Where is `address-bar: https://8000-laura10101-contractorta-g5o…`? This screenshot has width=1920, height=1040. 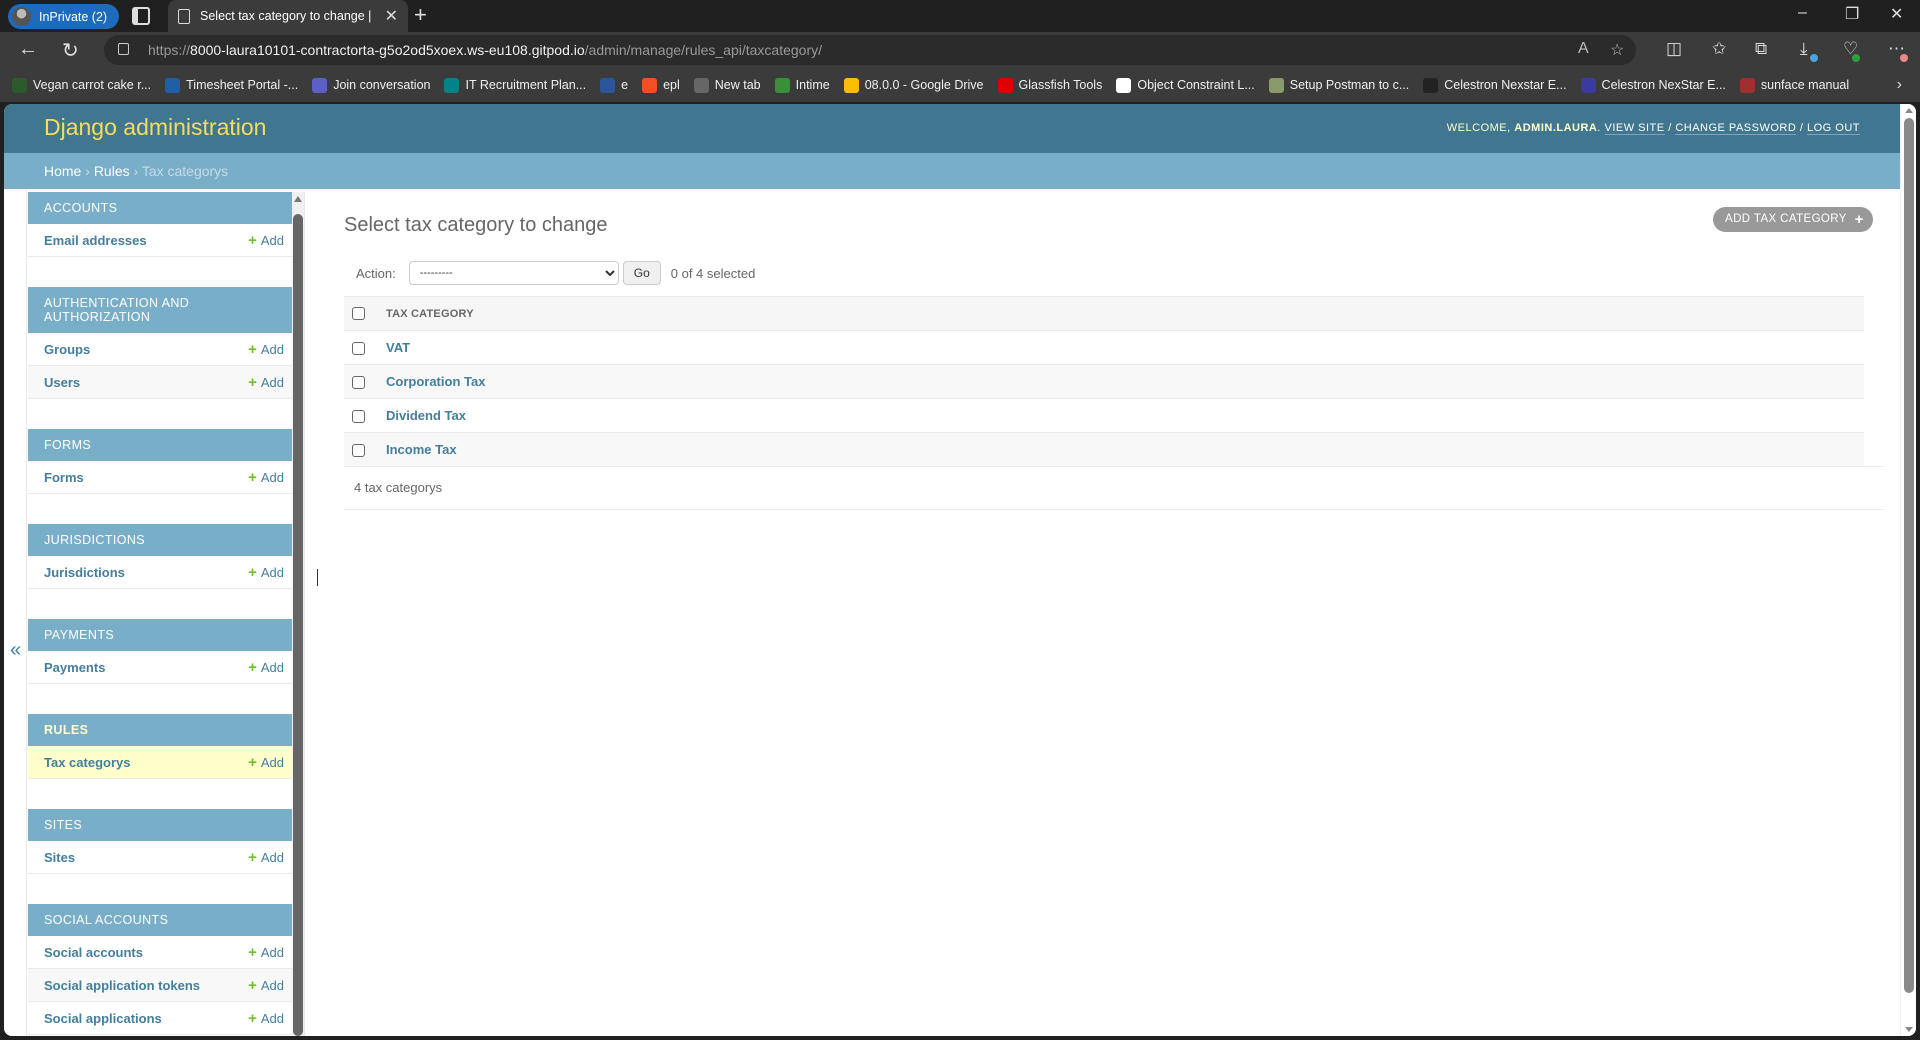
address-bar: https://8000-laura10101-contractorta-g5o… is located at coordinates (870, 50).